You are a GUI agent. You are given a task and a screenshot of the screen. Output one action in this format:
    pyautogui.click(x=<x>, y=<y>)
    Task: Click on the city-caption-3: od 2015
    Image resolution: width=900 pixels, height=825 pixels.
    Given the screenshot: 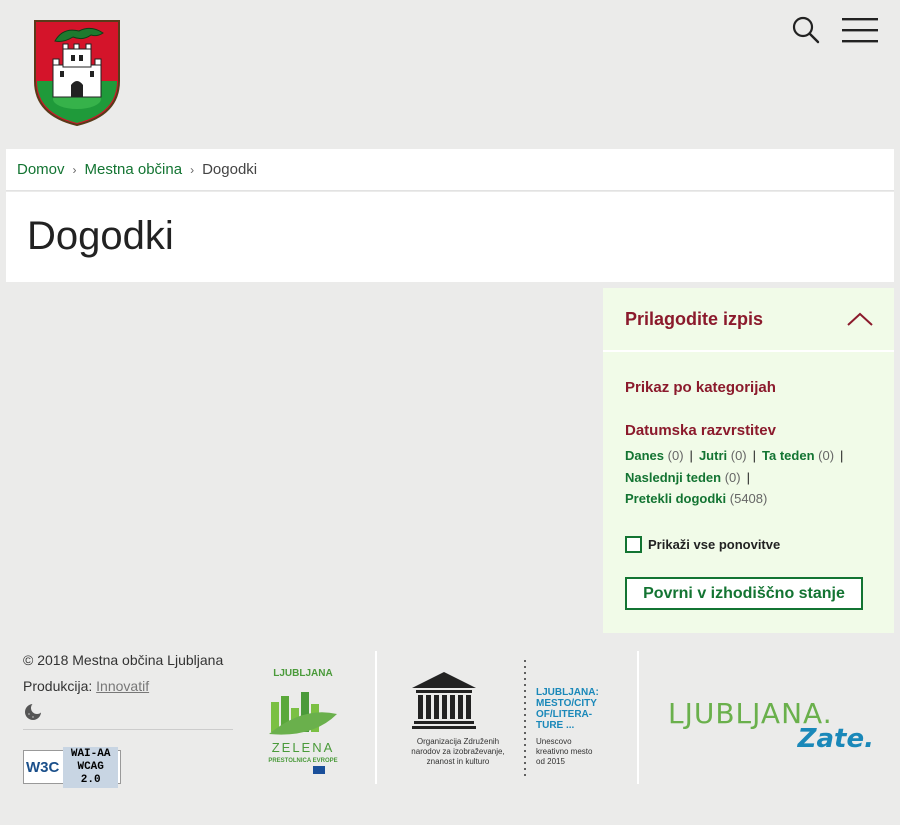 What is the action you would take?
    pyautogui.click(x=550, y=761)
    